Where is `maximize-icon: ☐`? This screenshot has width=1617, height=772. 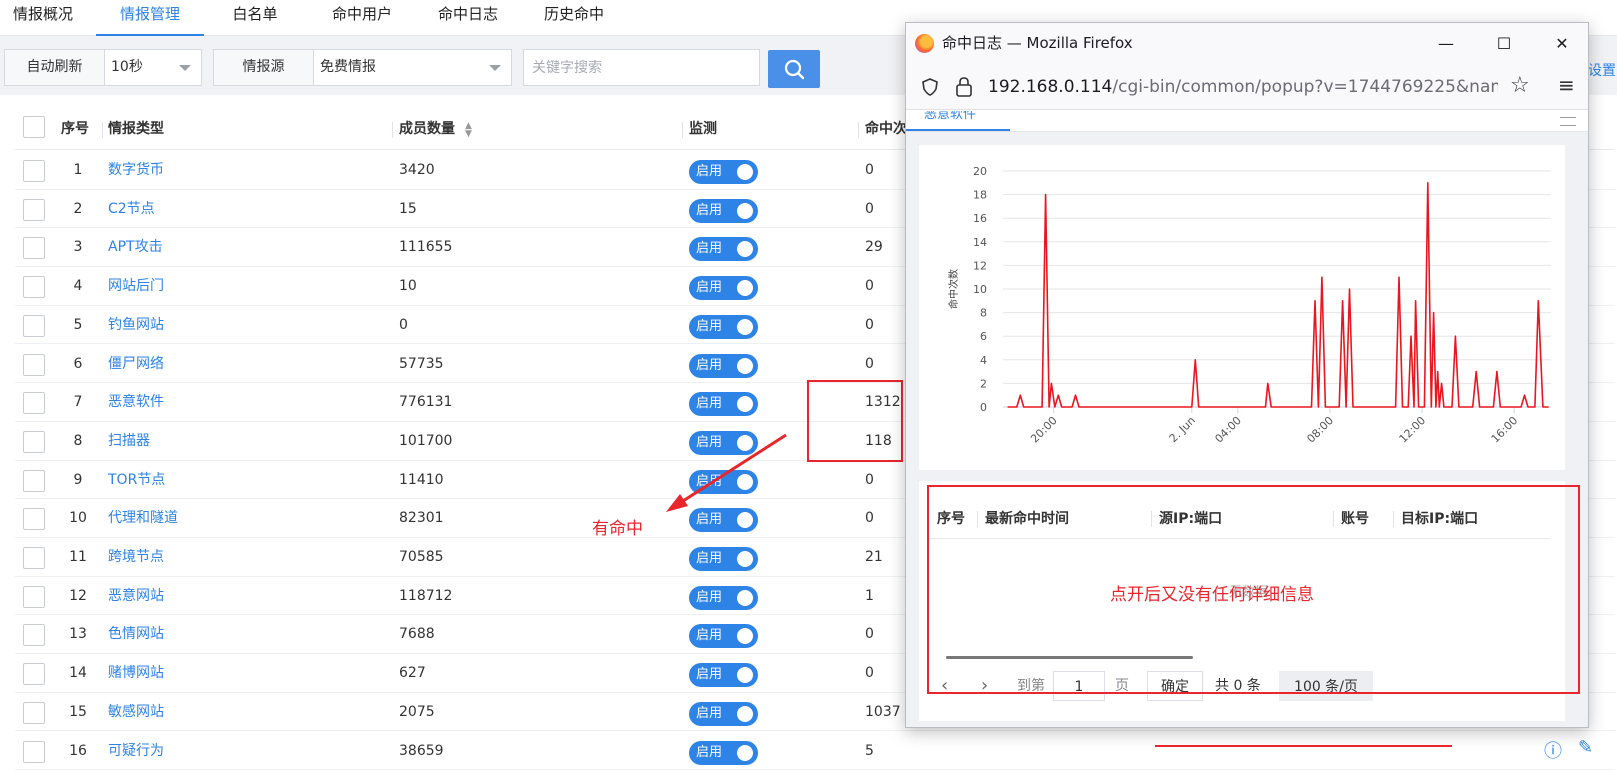 maximize-icon: ☐ is located at coordinates (1504, 43).